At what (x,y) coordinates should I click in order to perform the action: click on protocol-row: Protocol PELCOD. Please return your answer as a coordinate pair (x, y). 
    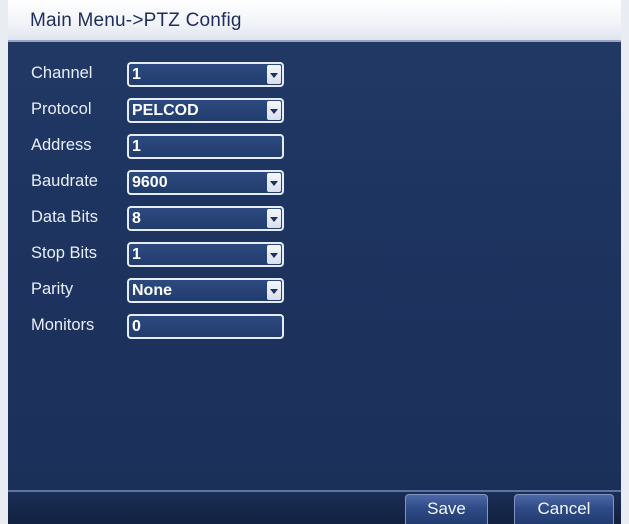
    Looking at the image, I should click on (161, 111).